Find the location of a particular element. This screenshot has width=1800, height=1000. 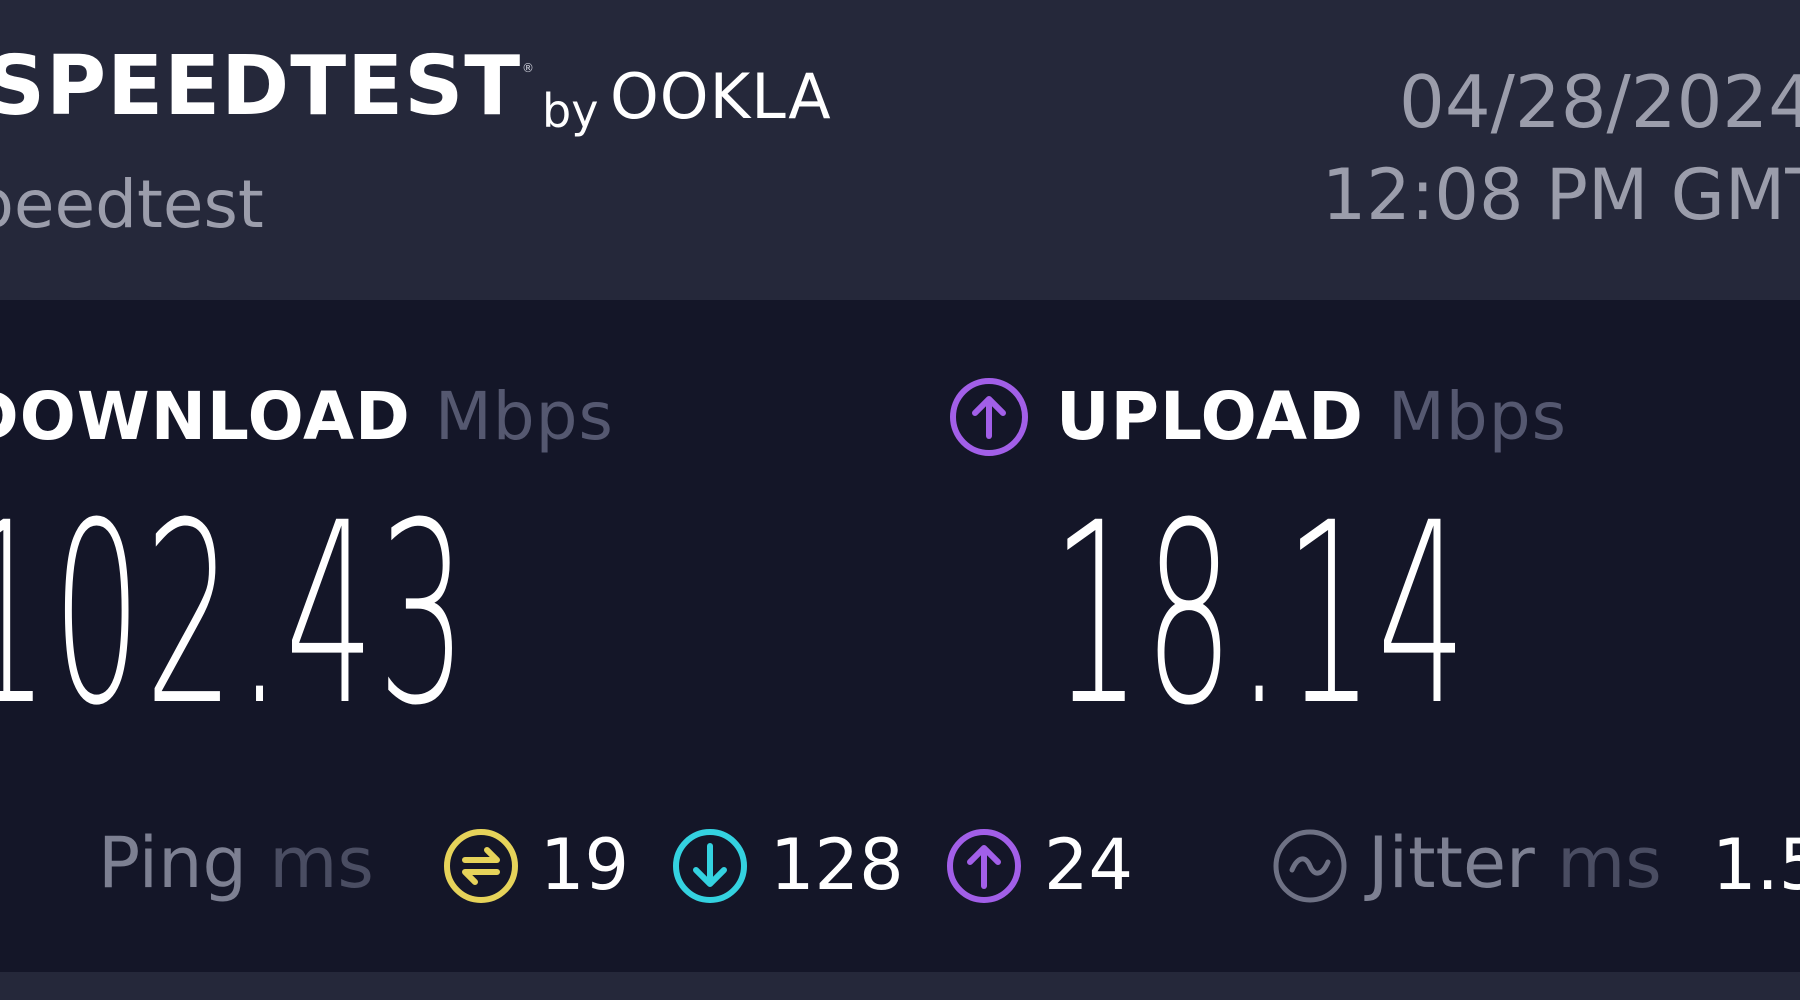

ping-heading: Ping ms is located at coordinates (236, 863).